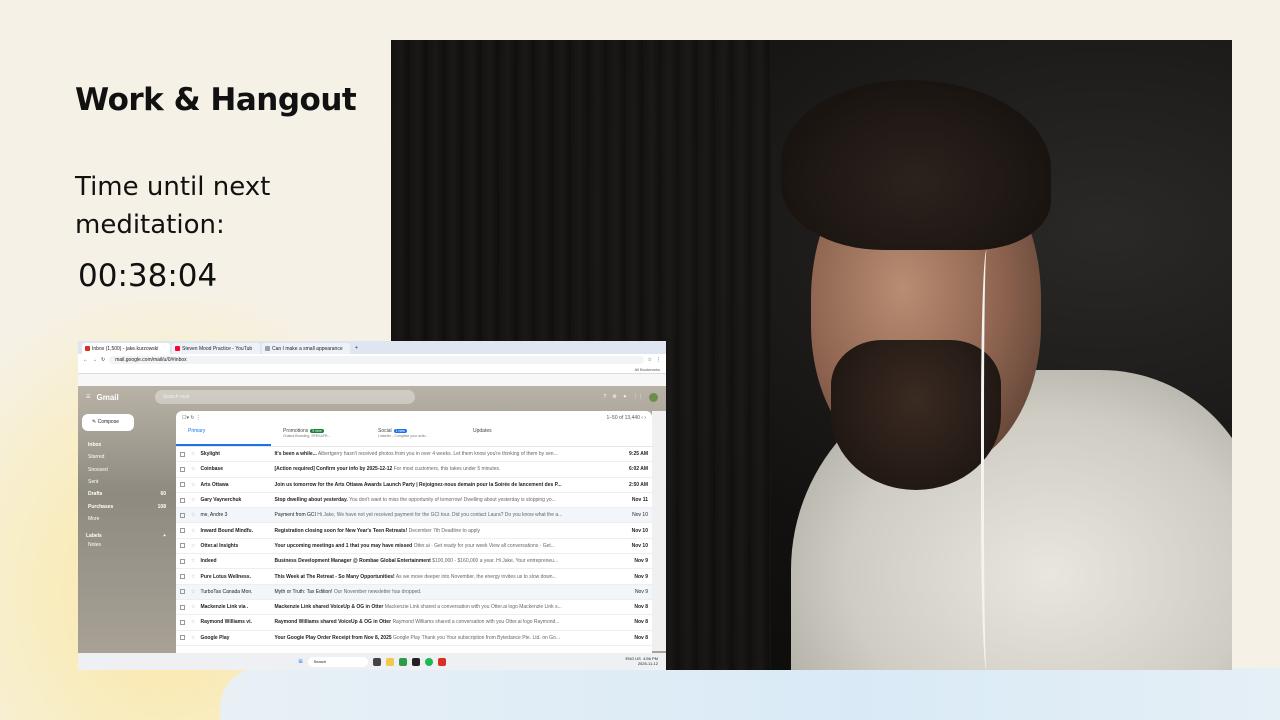  What do you see at coordinates (605, 397) in the screenshot?
I see `help-icon: ?` at bounding box center [605, 397].